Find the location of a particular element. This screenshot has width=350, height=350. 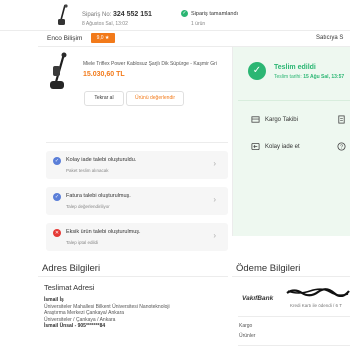

delivery-address-title: Teslimat Adresi is located at coordinates (69, 287).